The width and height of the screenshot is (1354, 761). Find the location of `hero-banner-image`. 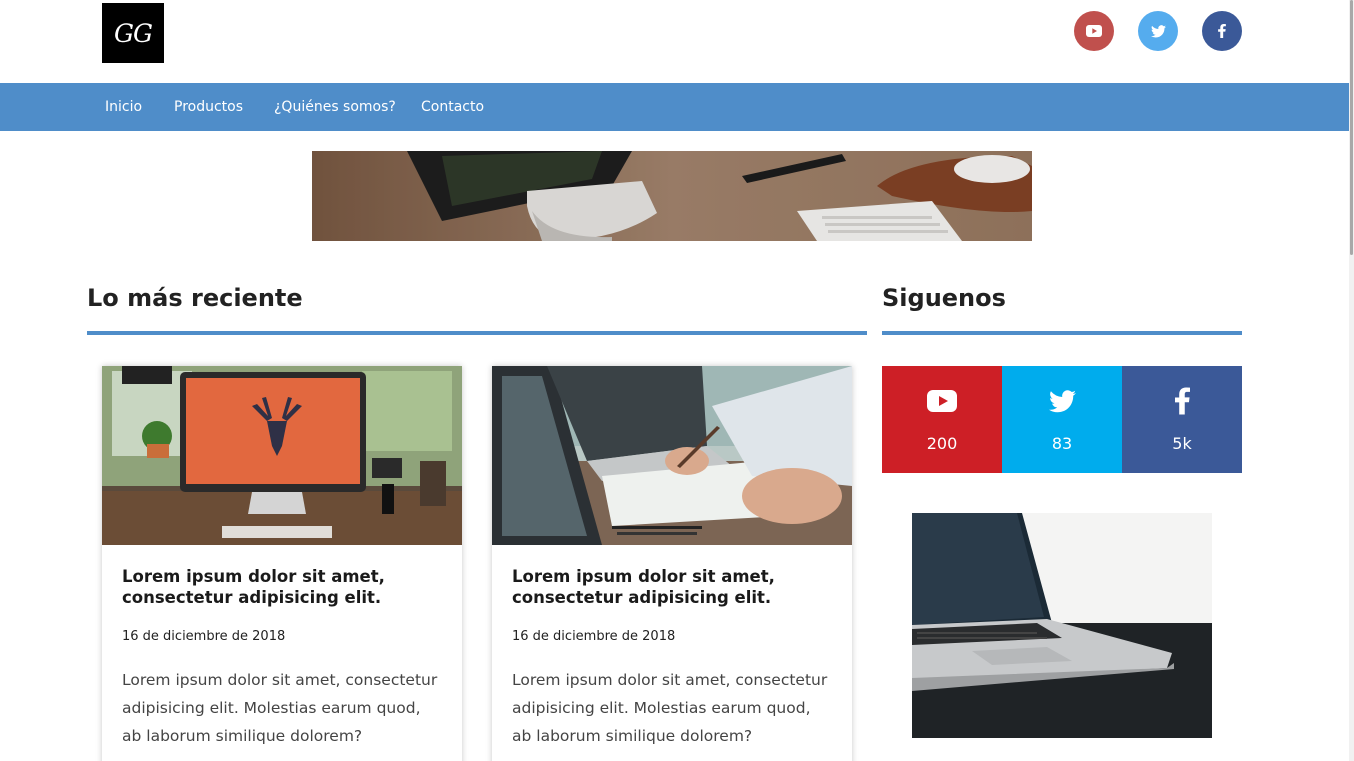

hero-banner-image is located at coordinates (672, 196).